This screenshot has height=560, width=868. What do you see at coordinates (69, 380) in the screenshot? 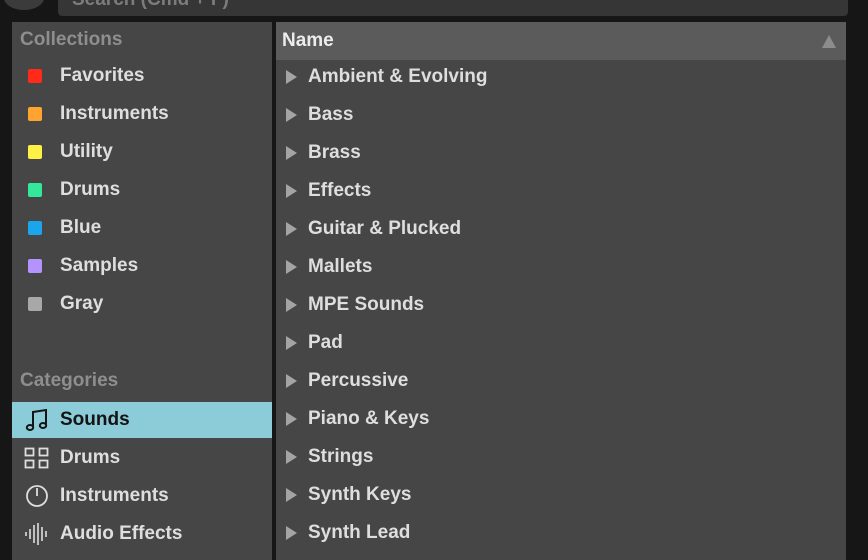
I see `categories-title: Categories` at bounding box center [69, 380].